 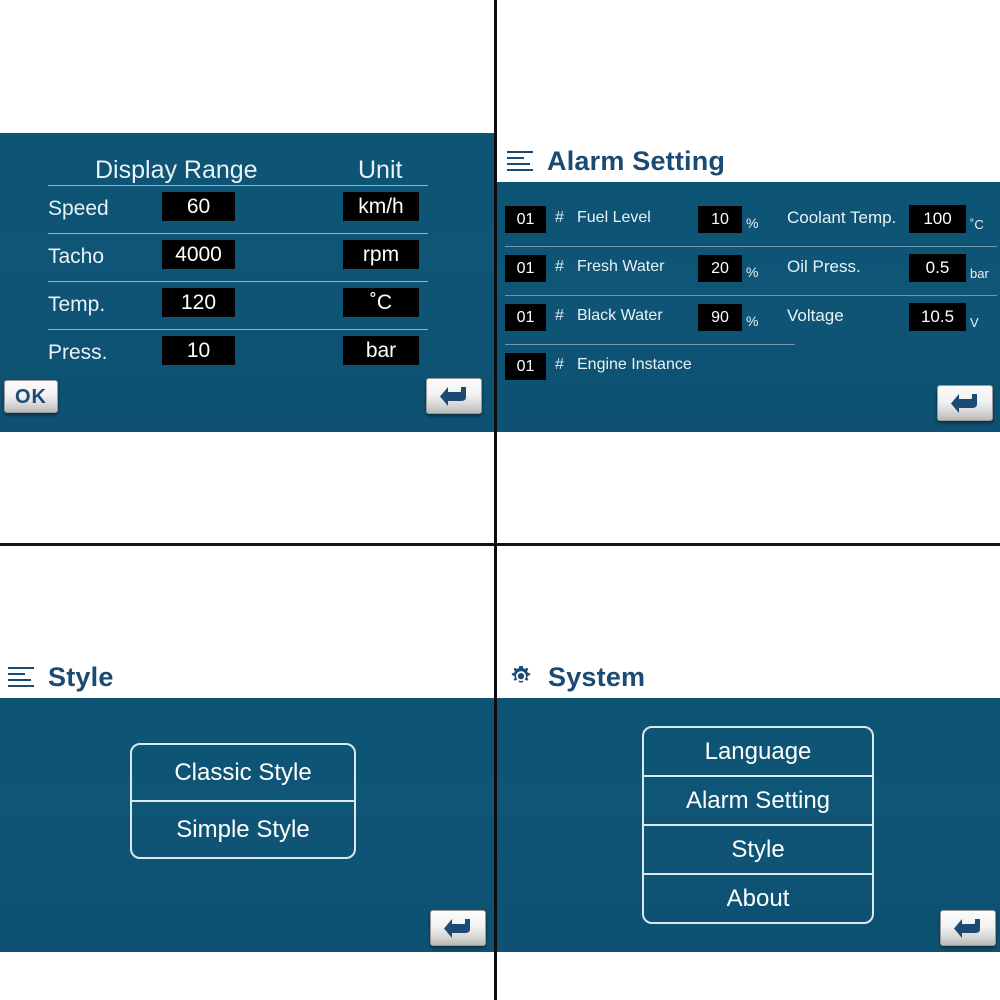 What do you see at coordinates (752, 321) in the screenshot?
I see `black-water-unit: %` at bounding box center [752, 321].